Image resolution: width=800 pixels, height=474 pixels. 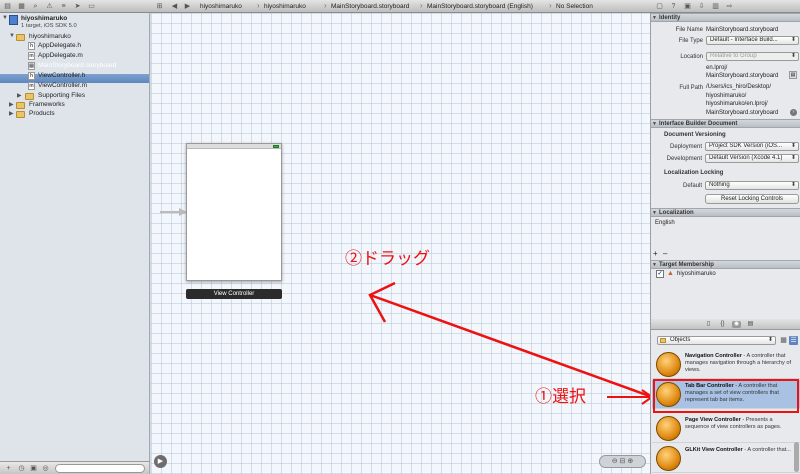 What do you see at coordinates (722, 324) in the screenshot?
I see `code-snippet-icon: {}` at bounding box center [722, 324].